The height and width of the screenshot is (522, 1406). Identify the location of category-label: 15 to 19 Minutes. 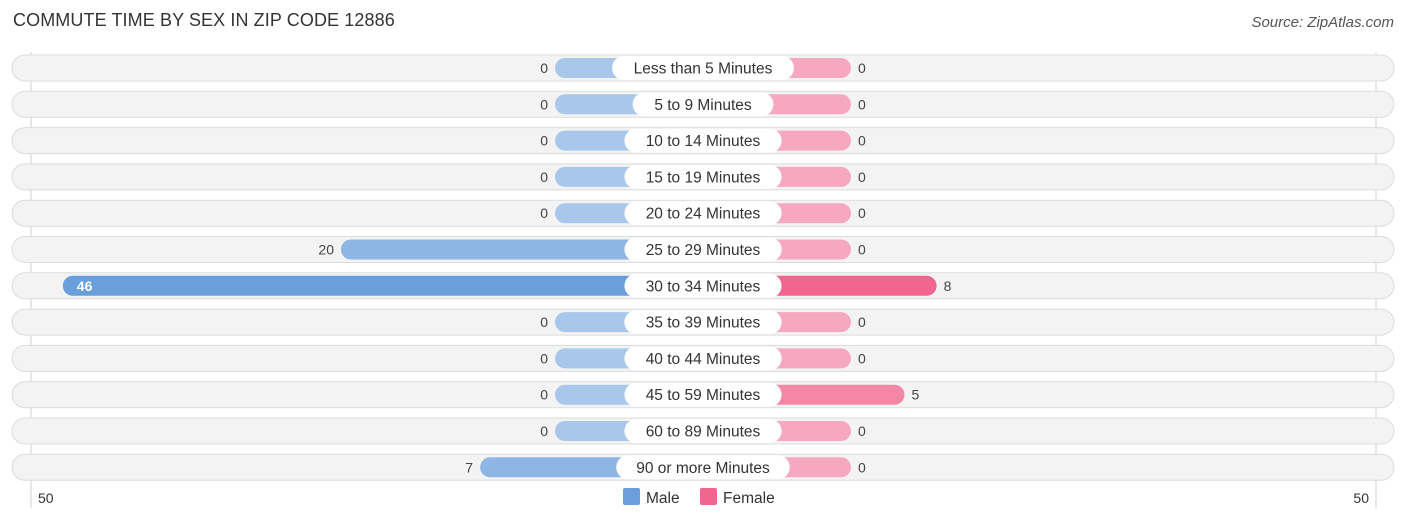
(703, 177).